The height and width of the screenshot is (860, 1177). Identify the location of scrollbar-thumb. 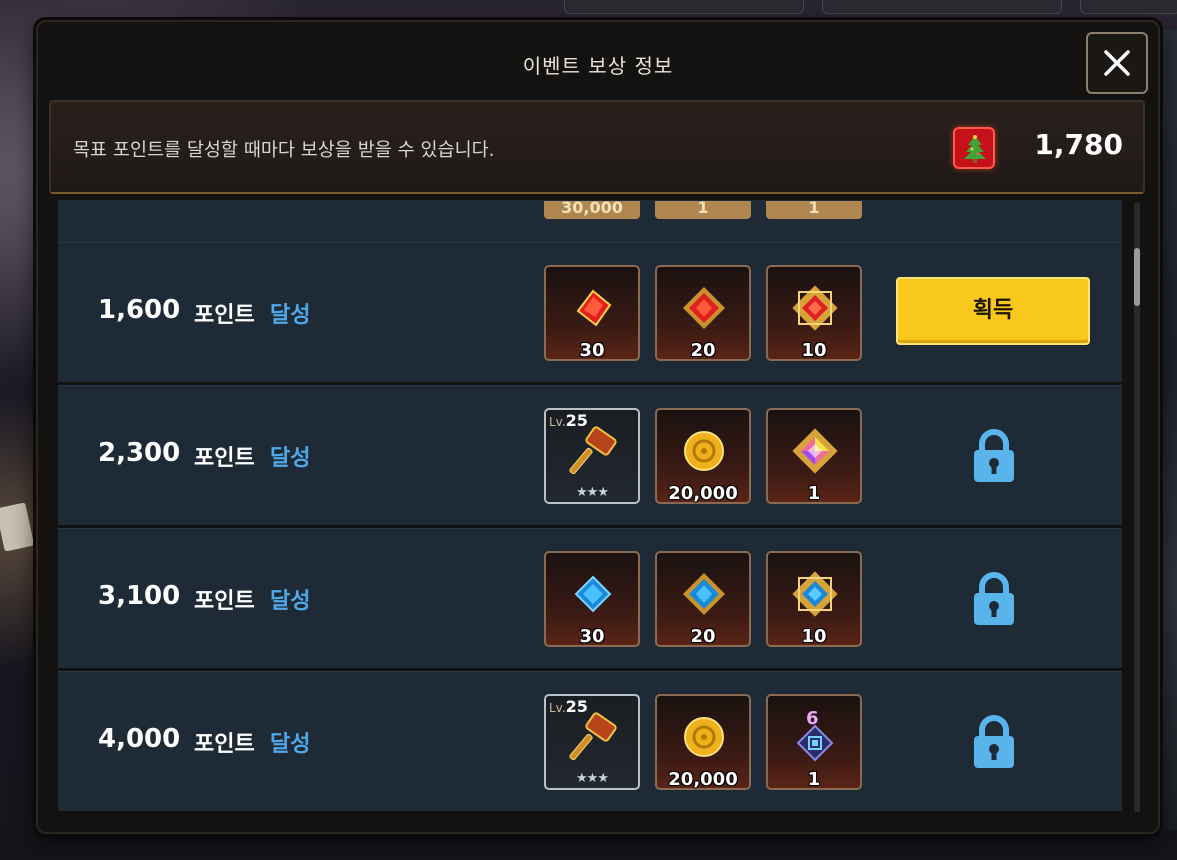
(1137, 277).